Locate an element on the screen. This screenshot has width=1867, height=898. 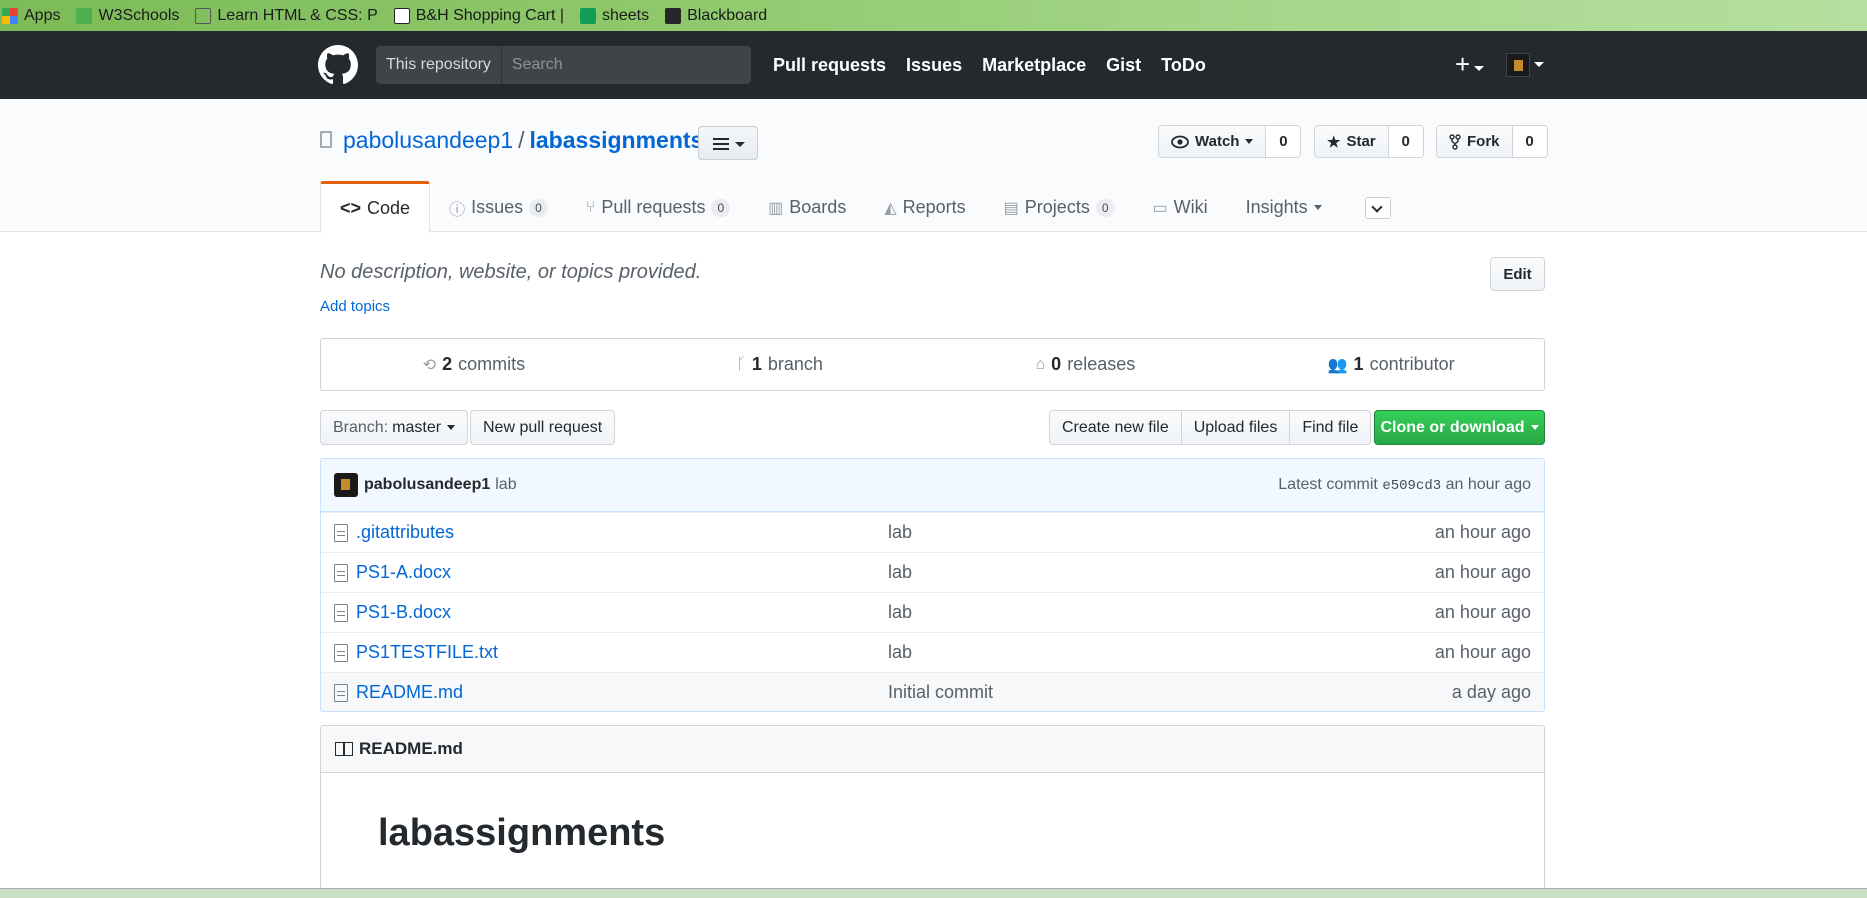
releases-count: 0 is located at coordinates (1056, 364).